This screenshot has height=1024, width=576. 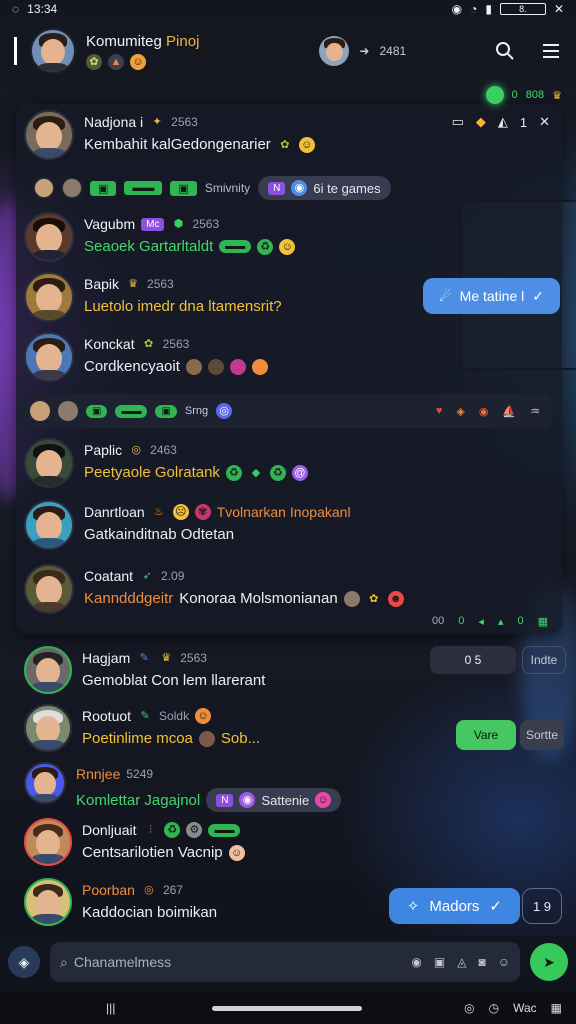 I want to click on reply-chip: 0 5, so click(x=473, y=660).